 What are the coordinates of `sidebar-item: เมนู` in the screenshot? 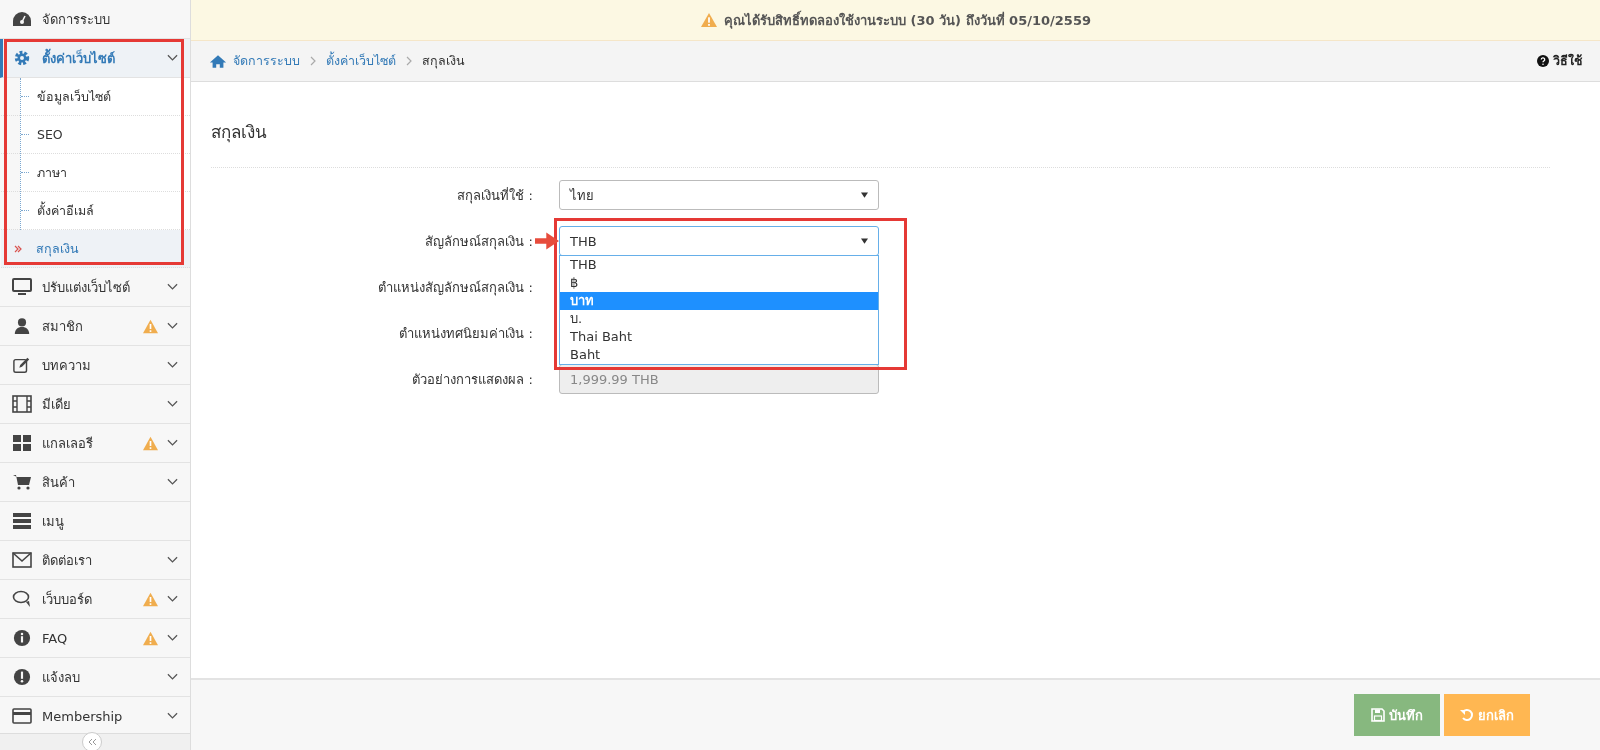 It's located at (95, 521).